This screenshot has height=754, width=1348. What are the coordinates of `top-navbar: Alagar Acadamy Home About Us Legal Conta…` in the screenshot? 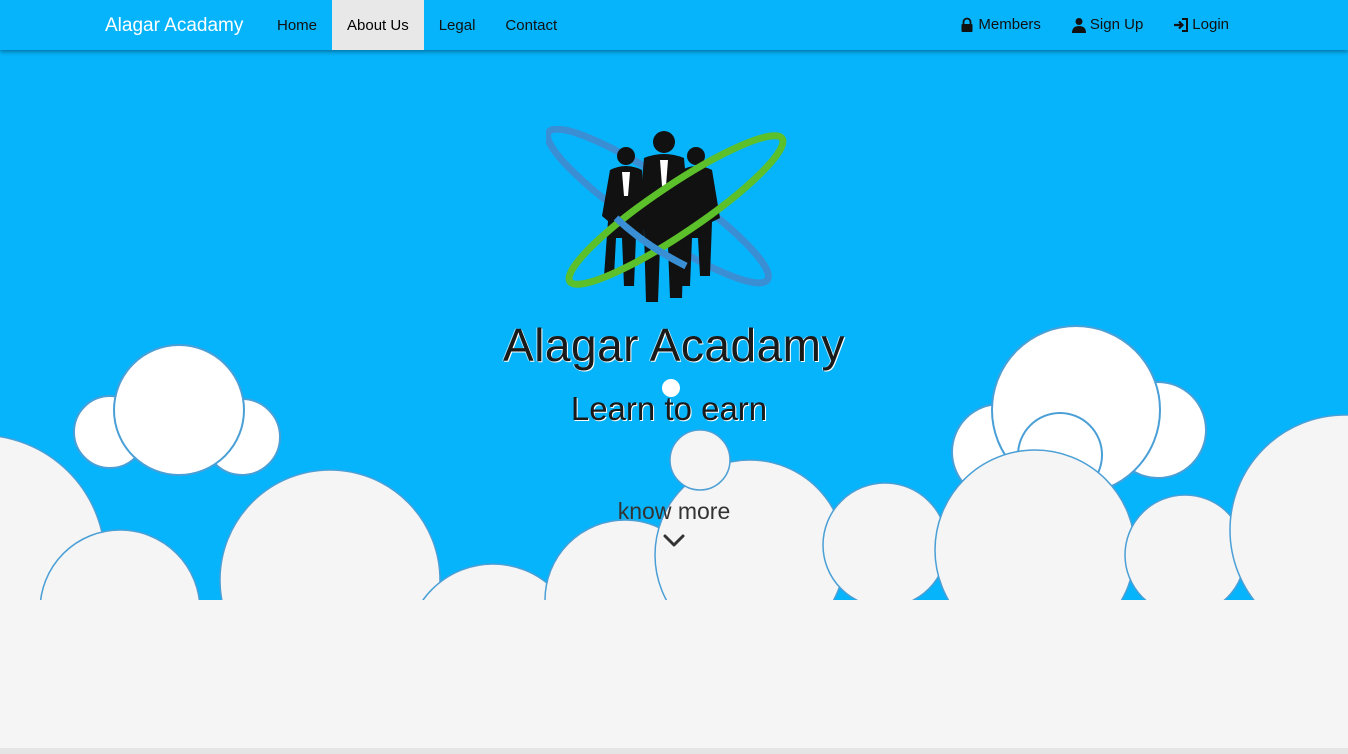 It's located at (674, 25).